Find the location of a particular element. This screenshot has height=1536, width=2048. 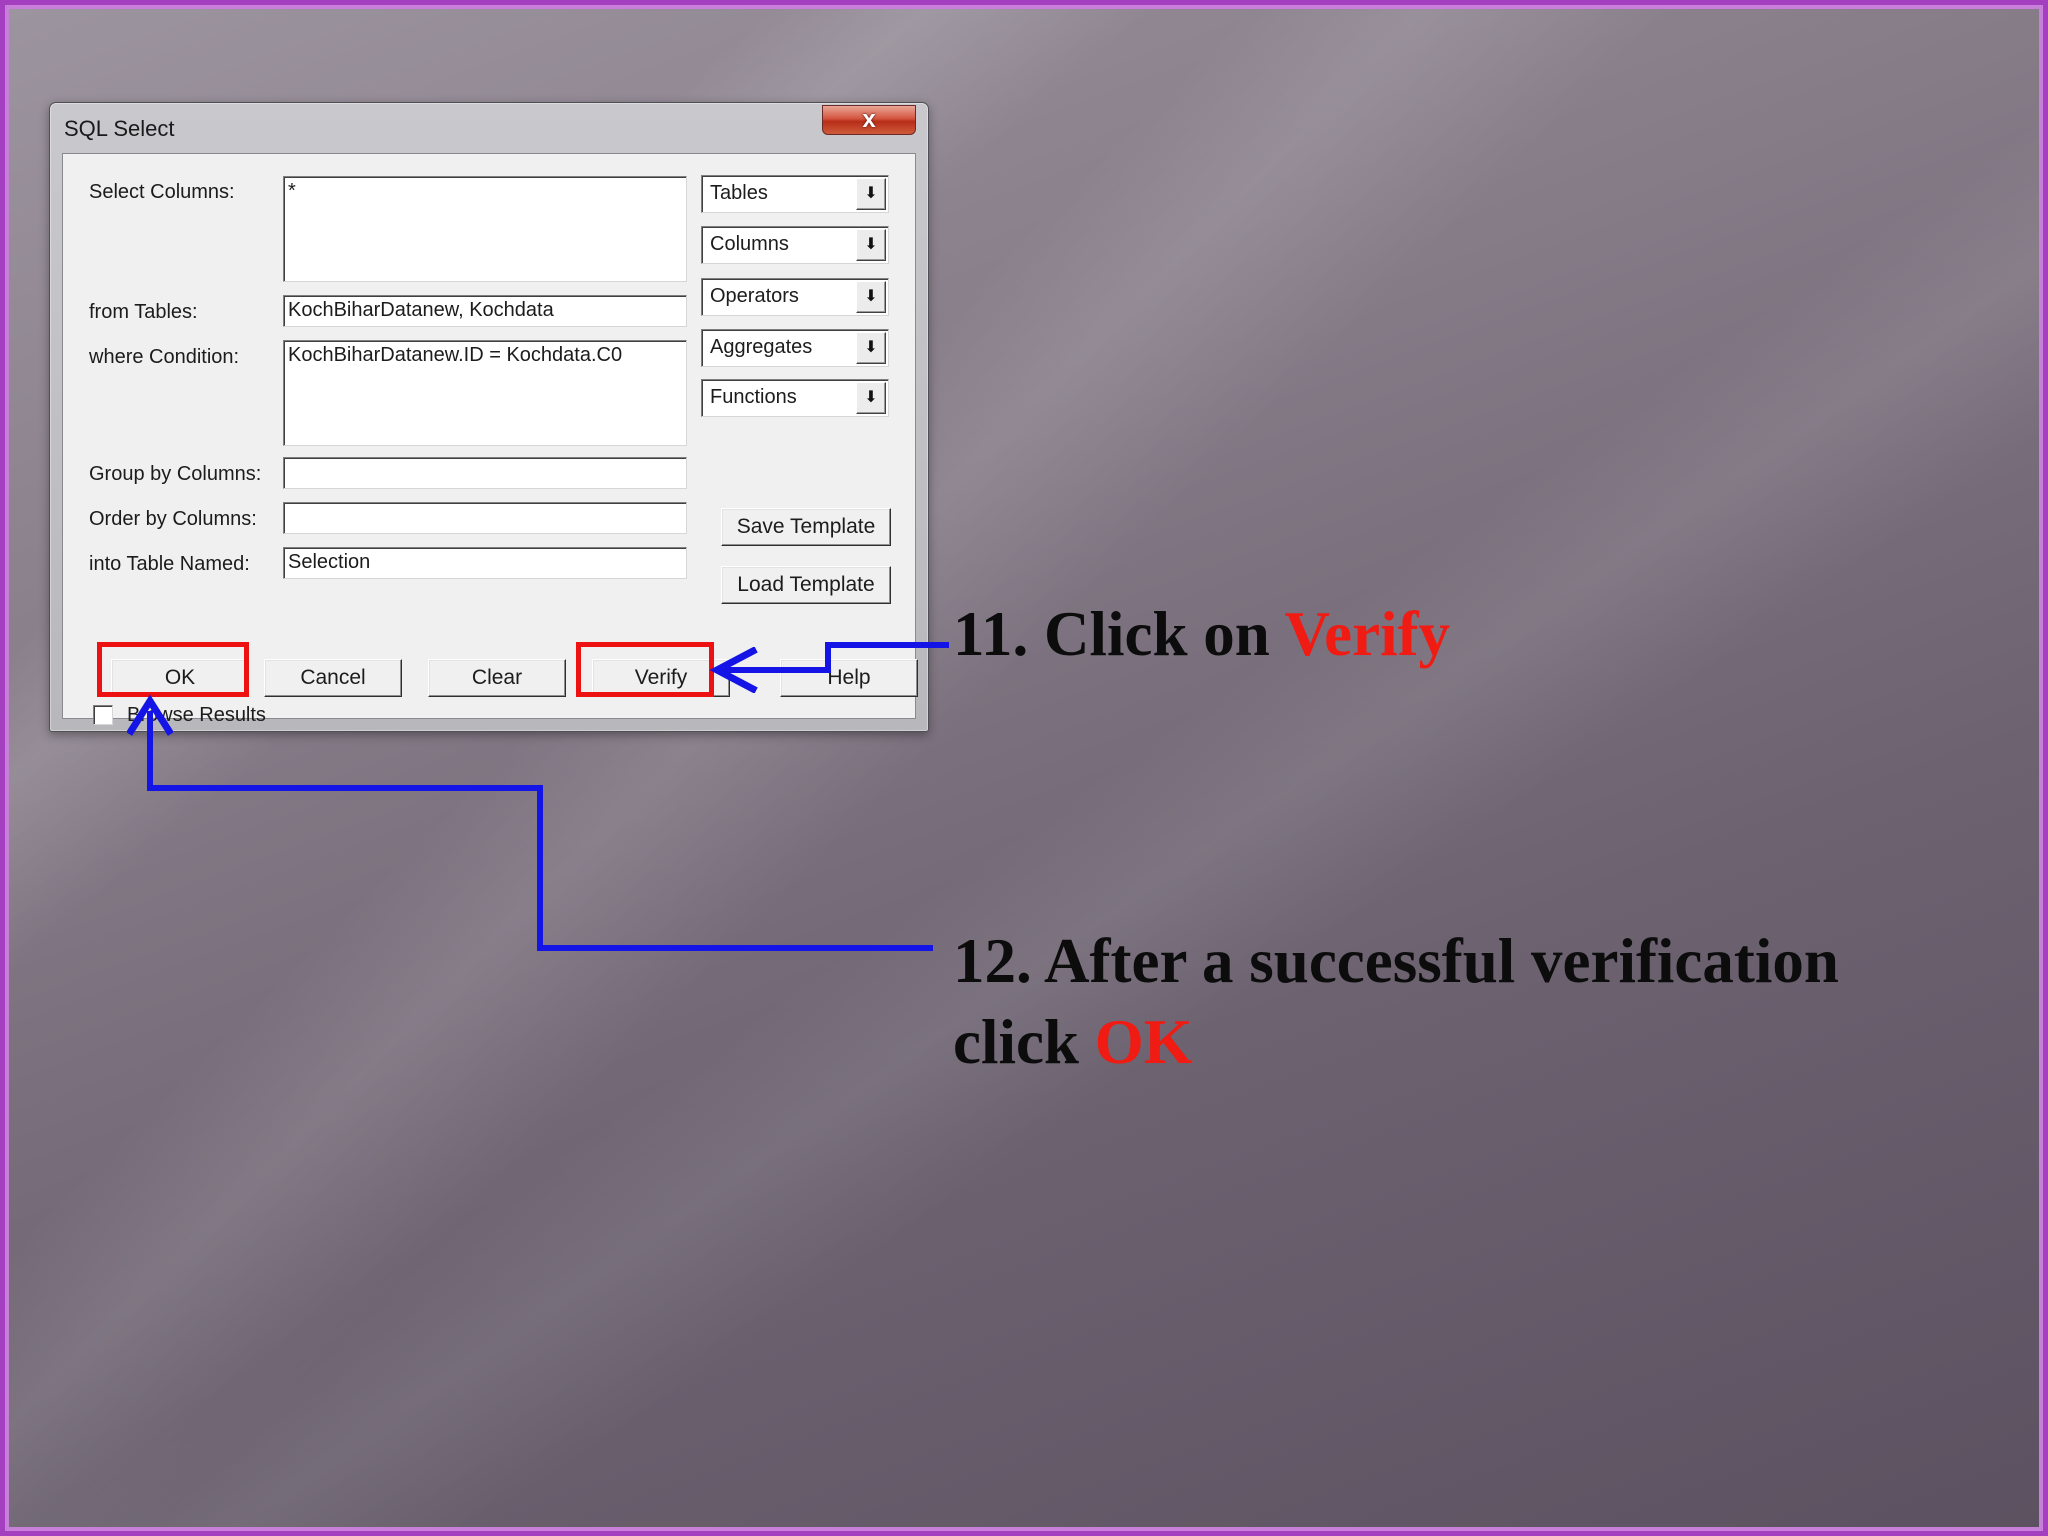

dialog-titlebar: SQL Select x is located at coordinates (489, 127).